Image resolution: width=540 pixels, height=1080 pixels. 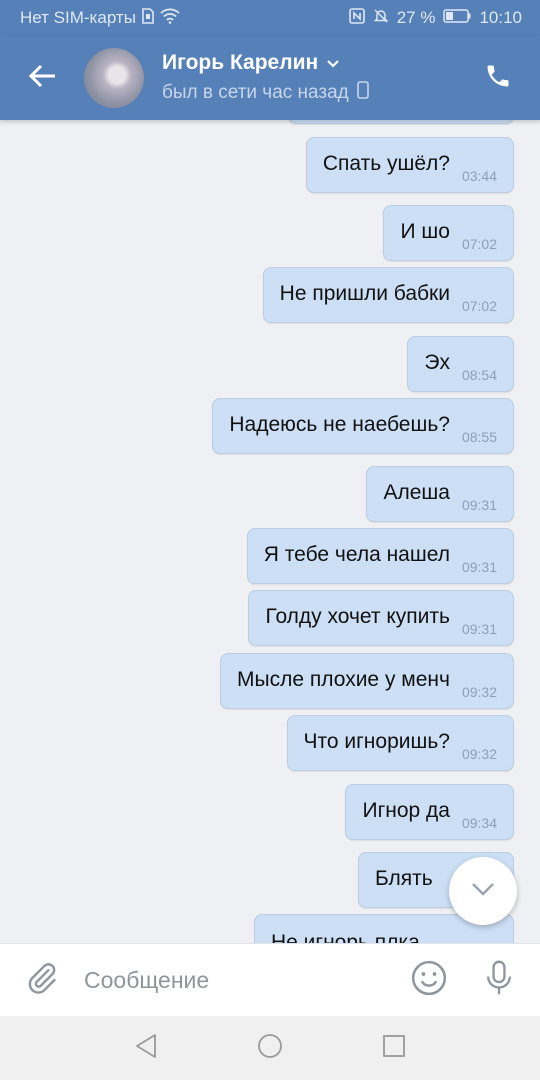 I want to click on back-button, so click(x=42, y=78).